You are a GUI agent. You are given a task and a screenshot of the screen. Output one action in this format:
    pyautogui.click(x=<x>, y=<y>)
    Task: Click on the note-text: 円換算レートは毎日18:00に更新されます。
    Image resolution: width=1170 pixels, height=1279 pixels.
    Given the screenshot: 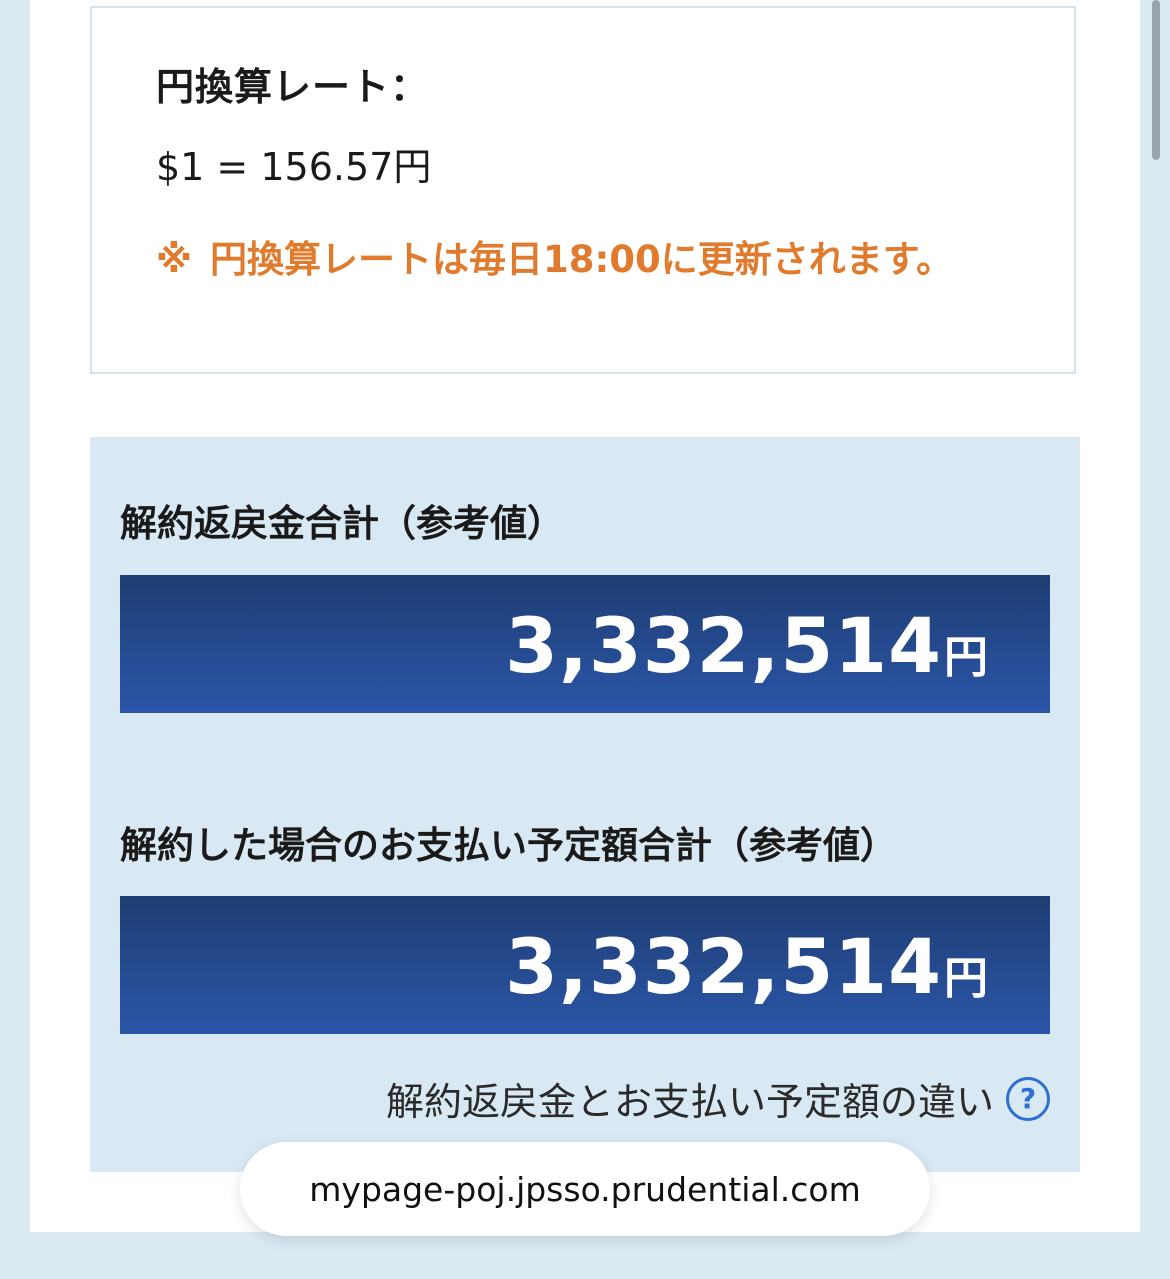 What is the action you would take?
    pyautogui.click(x=582, y=259)
    